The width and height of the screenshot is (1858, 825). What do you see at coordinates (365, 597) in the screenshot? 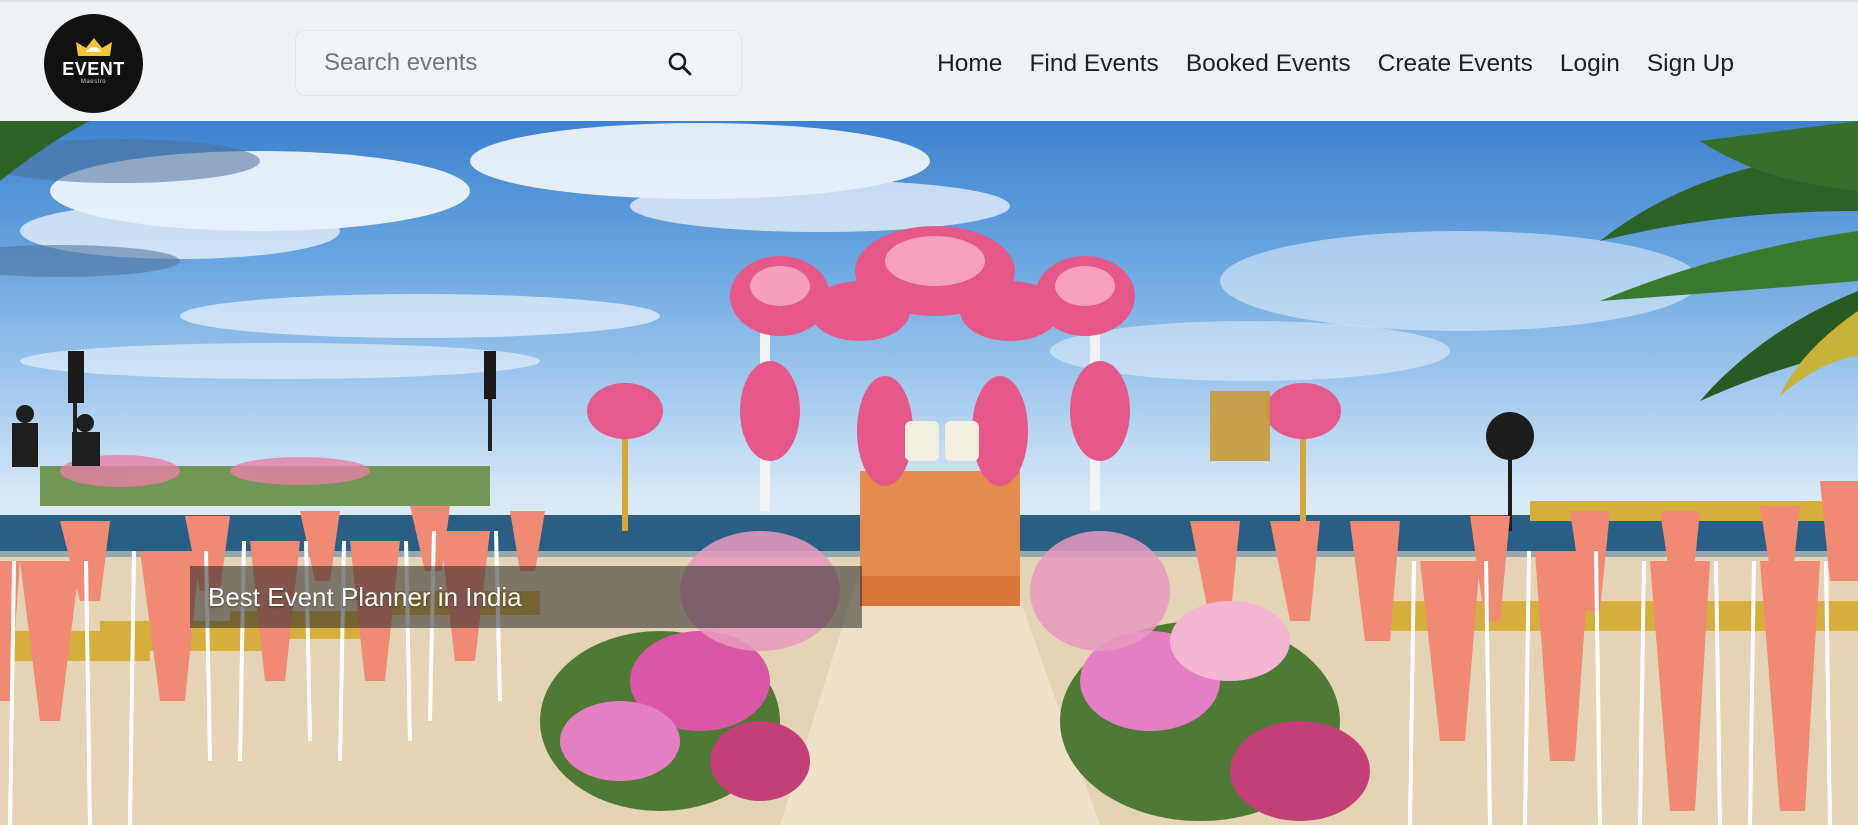
I see `hero-caption: Best Event Planner in India` at bounding box center [365, 597].